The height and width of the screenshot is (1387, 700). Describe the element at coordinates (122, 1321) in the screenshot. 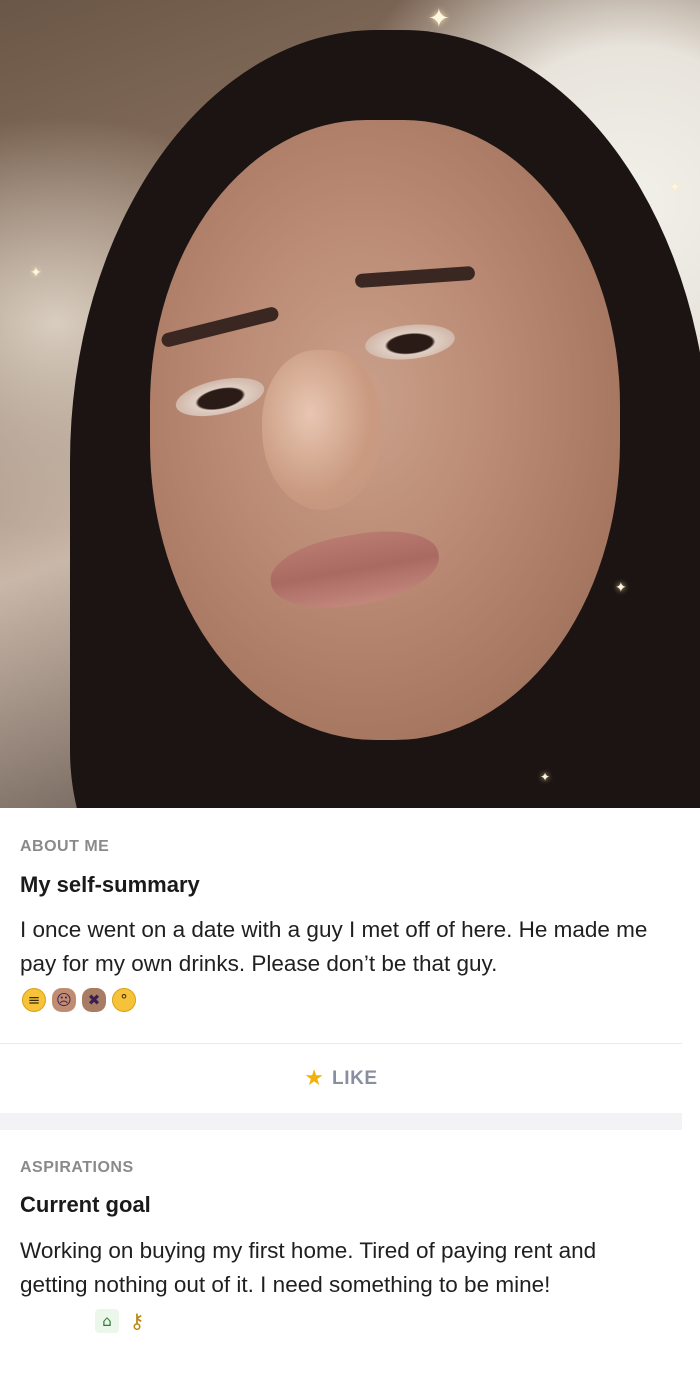

I see `aspirations-emoji-row: ⌂ ⚷` at that location.